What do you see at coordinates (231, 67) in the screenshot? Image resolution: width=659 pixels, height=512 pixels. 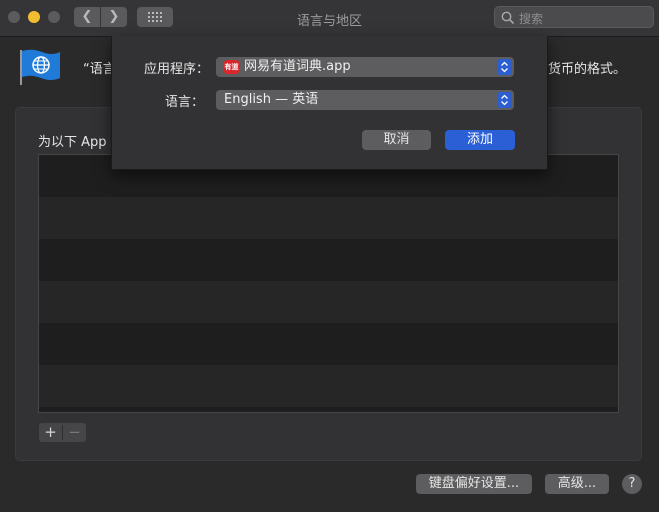 I see `youdao-app-icon: 有道` at bounding box center [231, 67].